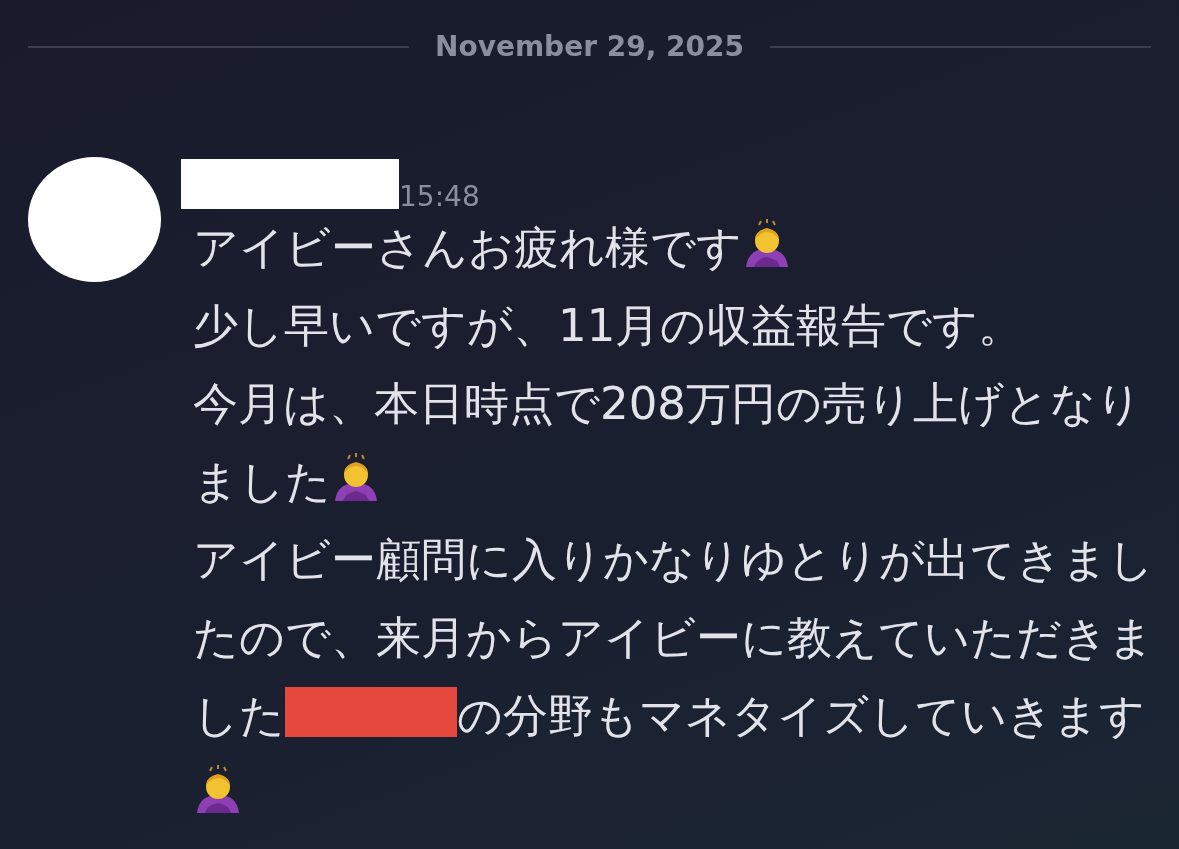  Describe the element at coordinates (675, 248) in the screenshot. I see `message-text: アイビーさんお疲れ様です` at that location.